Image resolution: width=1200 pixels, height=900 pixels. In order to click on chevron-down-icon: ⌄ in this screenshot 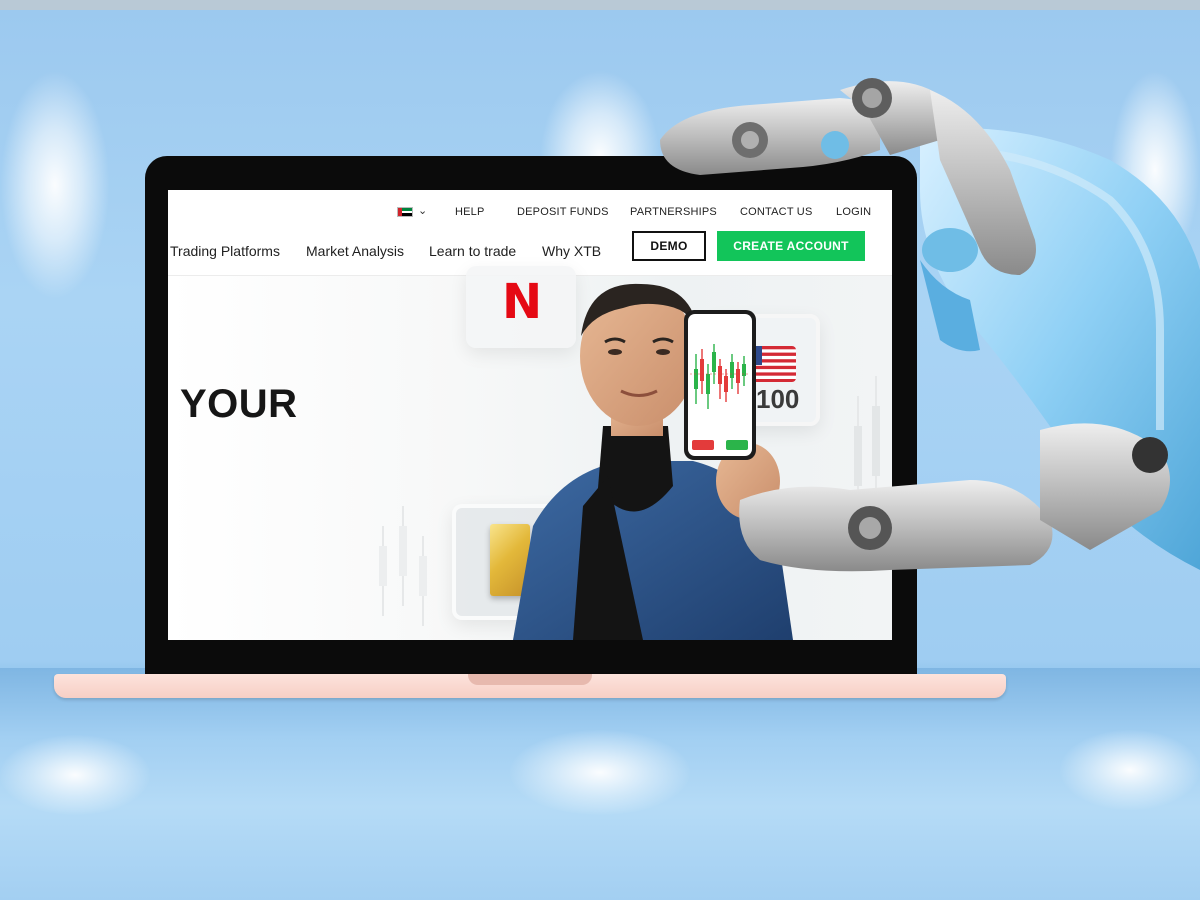, I will do `click(422, 210)`.